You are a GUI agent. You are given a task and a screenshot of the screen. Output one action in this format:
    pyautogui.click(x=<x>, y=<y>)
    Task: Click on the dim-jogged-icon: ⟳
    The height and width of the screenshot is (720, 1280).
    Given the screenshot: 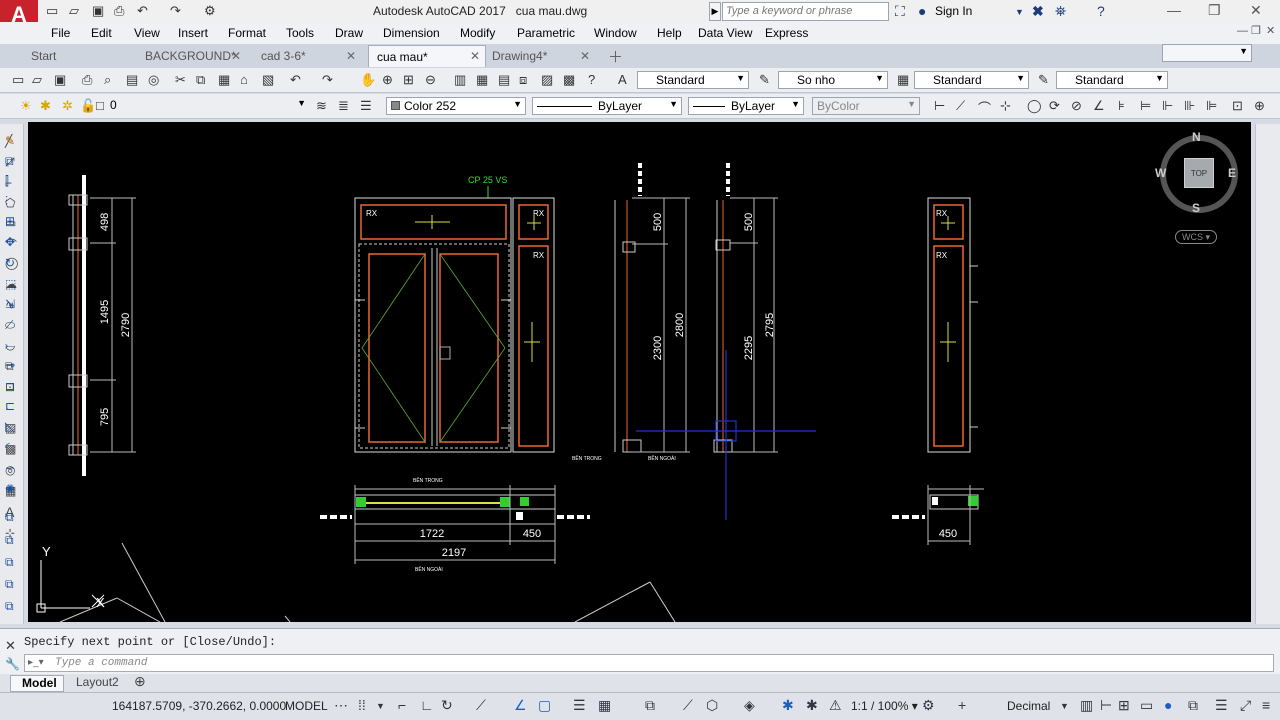 What is the action you would take?
    pyautogui.click(x=1054, y=106)
    